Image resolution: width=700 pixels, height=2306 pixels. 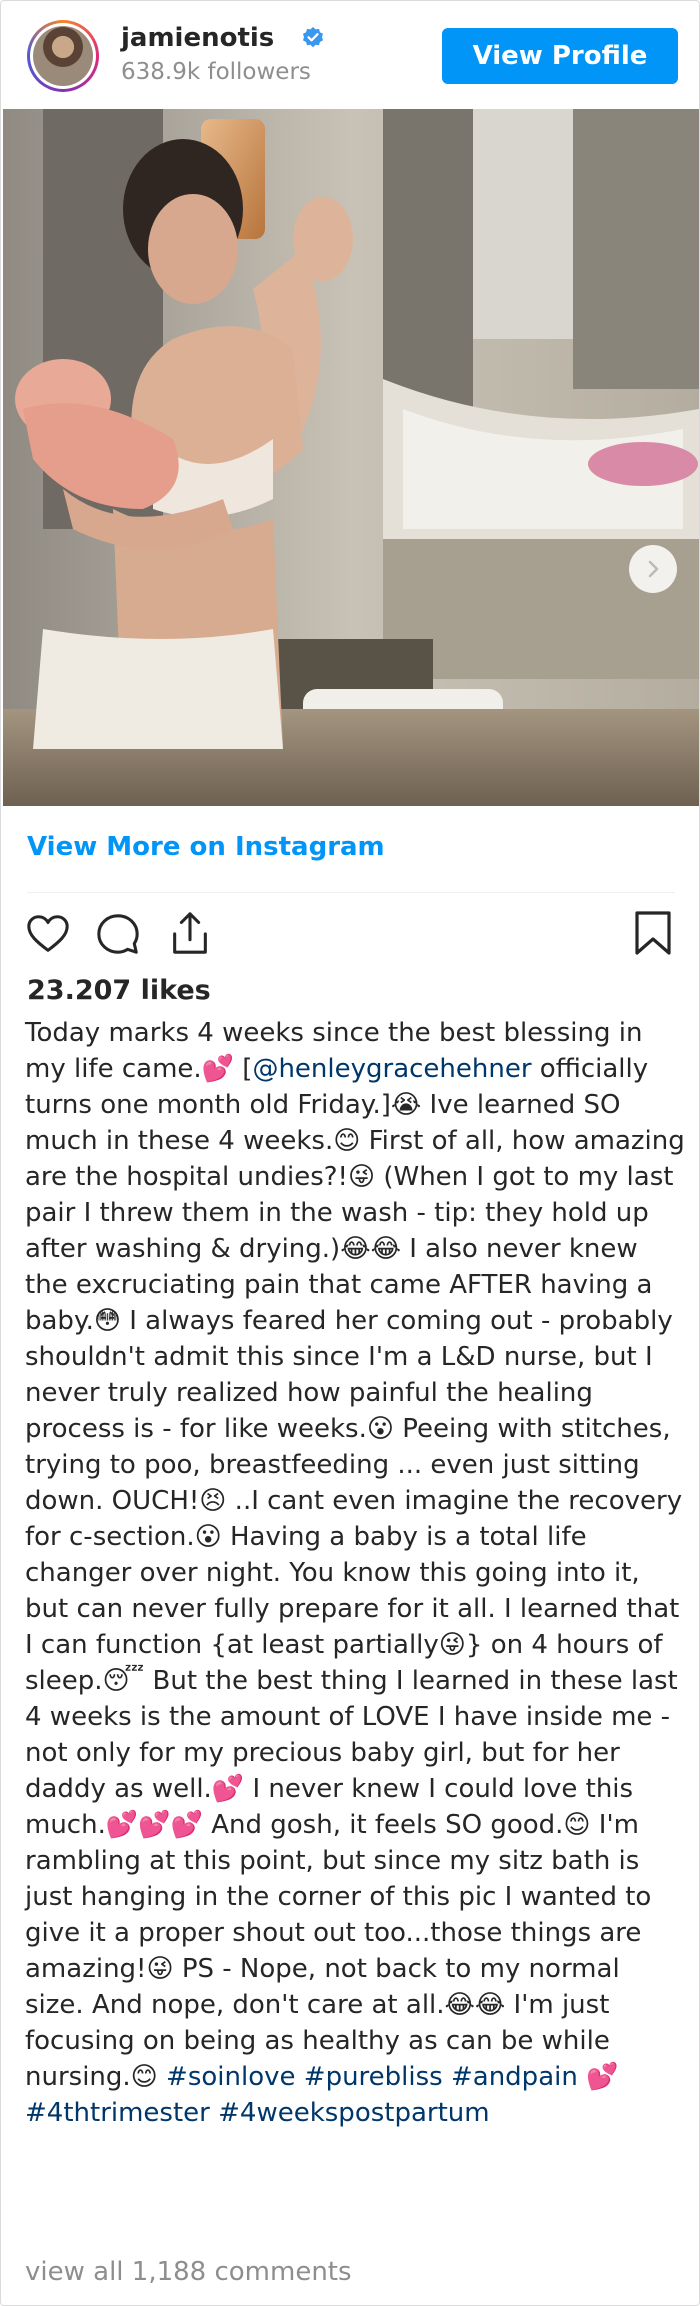 What do you see at coordinates (216, 72) in the screenshot?
I see `follower-count: 638.9k followers` at bounding box center [216, 72].